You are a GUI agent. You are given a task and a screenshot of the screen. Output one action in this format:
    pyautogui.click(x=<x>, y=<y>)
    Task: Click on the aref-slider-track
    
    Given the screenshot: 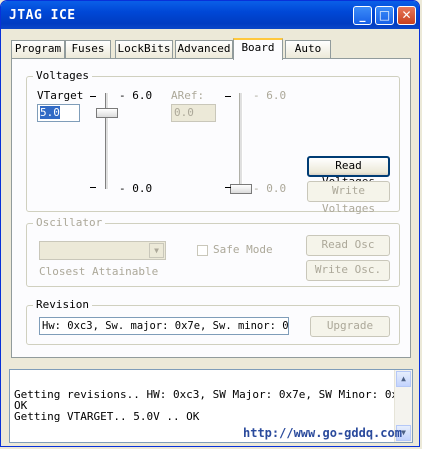 What is the action you would take?
    pyautogui.click(x=241, y=141)
    